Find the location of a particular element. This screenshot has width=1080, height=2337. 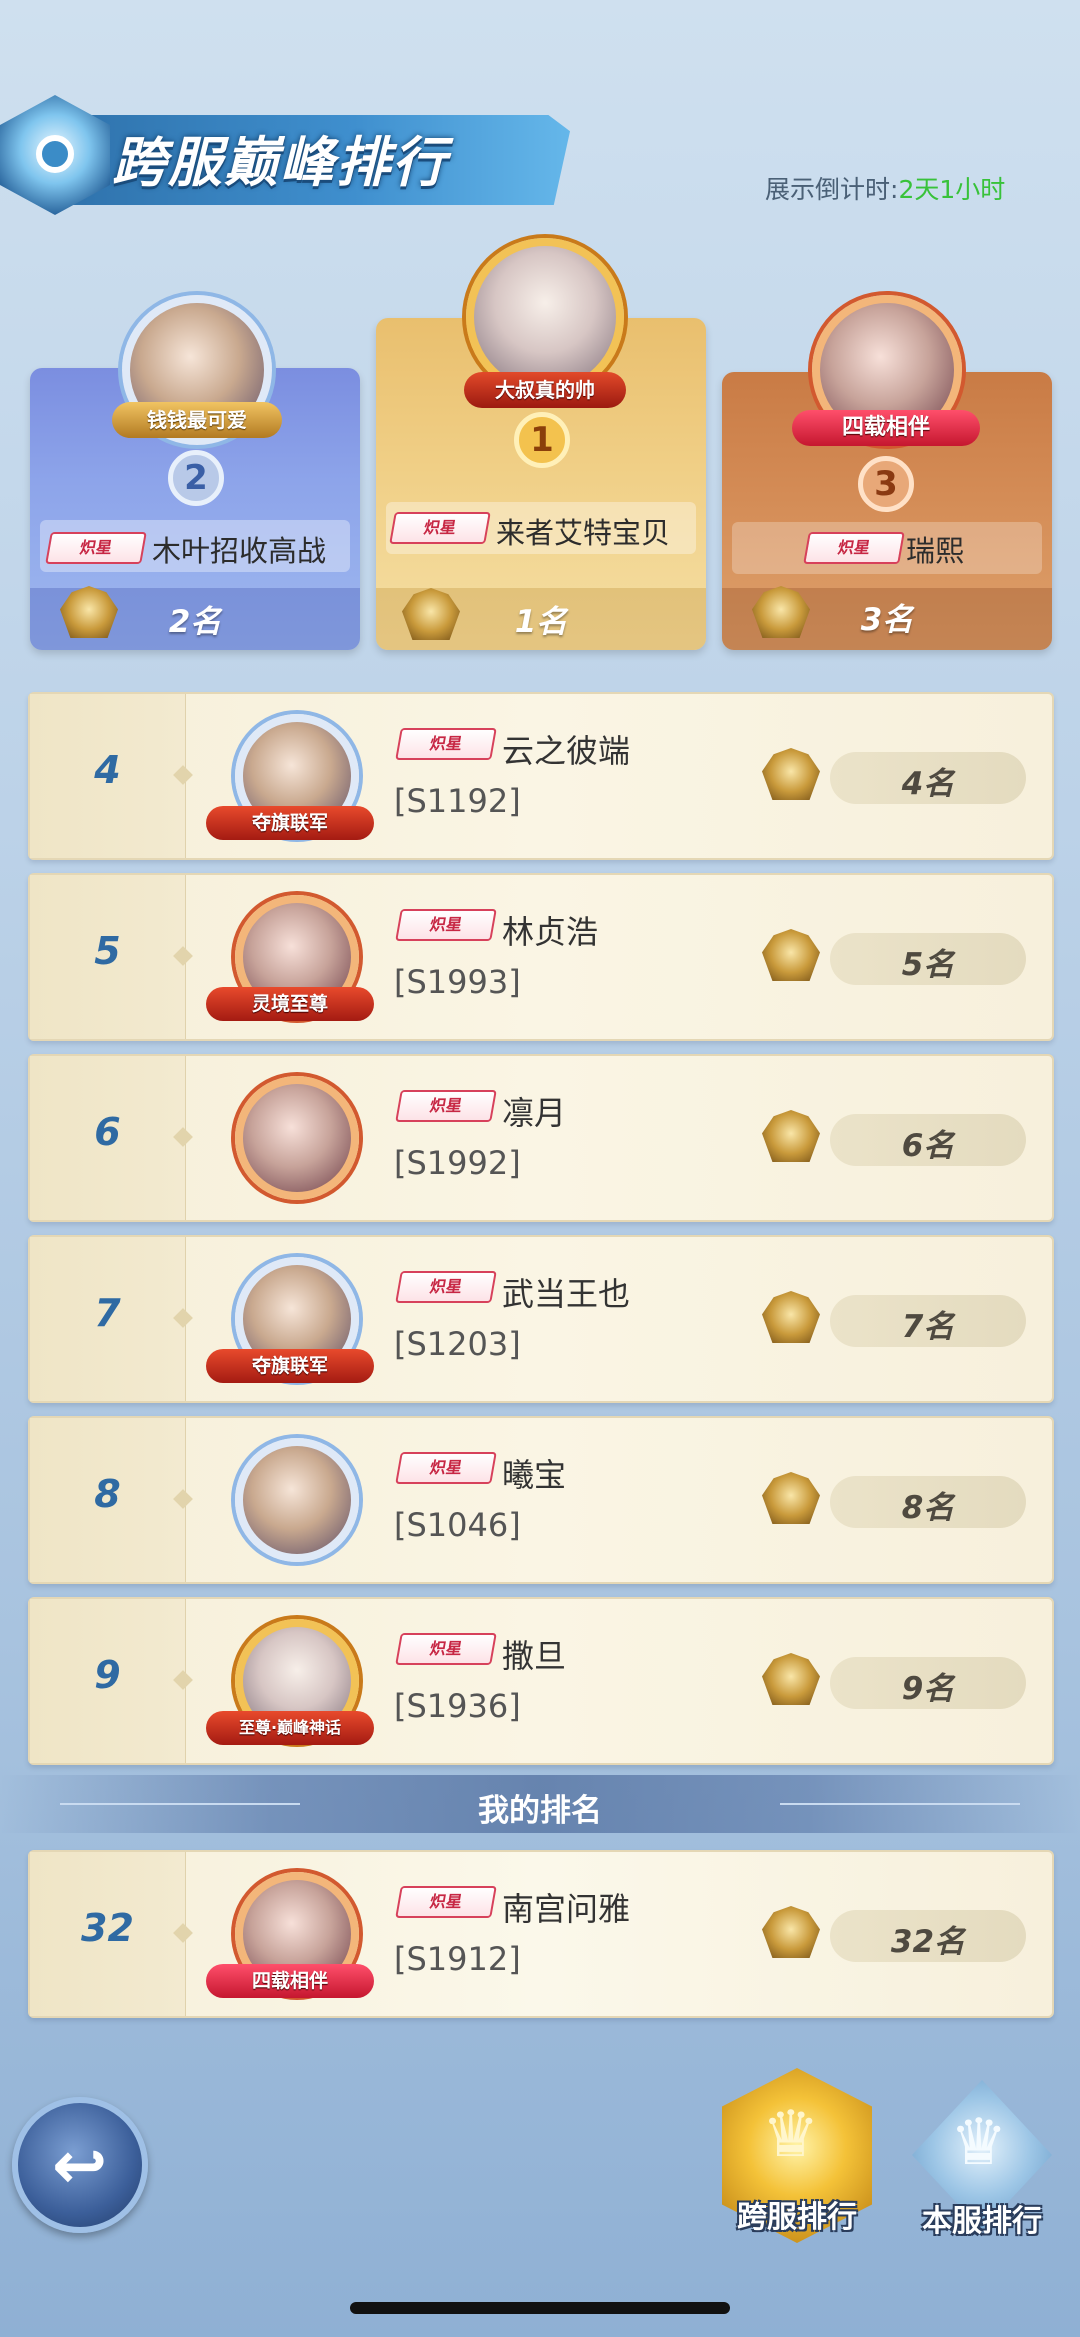

rank-number: 32 is located at coordinates (107, 1928).